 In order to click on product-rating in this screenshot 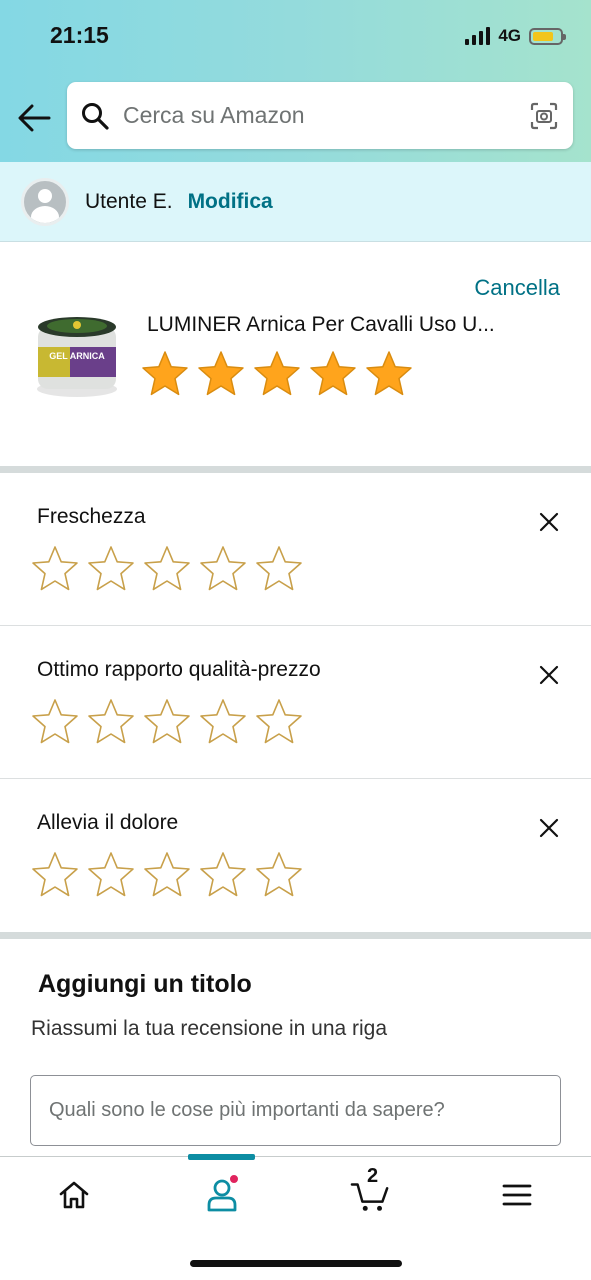, I will do `click(277, 374)`.